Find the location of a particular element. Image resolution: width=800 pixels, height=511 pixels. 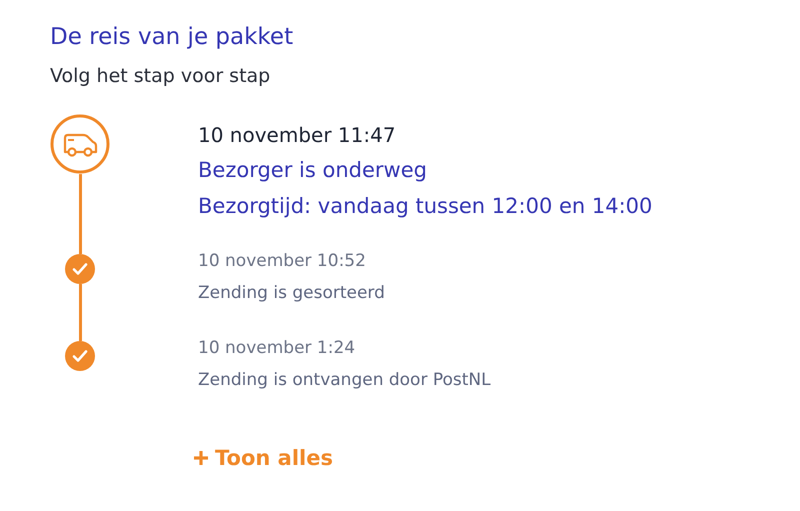

event-date: 10 november 11:47 is located at coordinates (297, 135).